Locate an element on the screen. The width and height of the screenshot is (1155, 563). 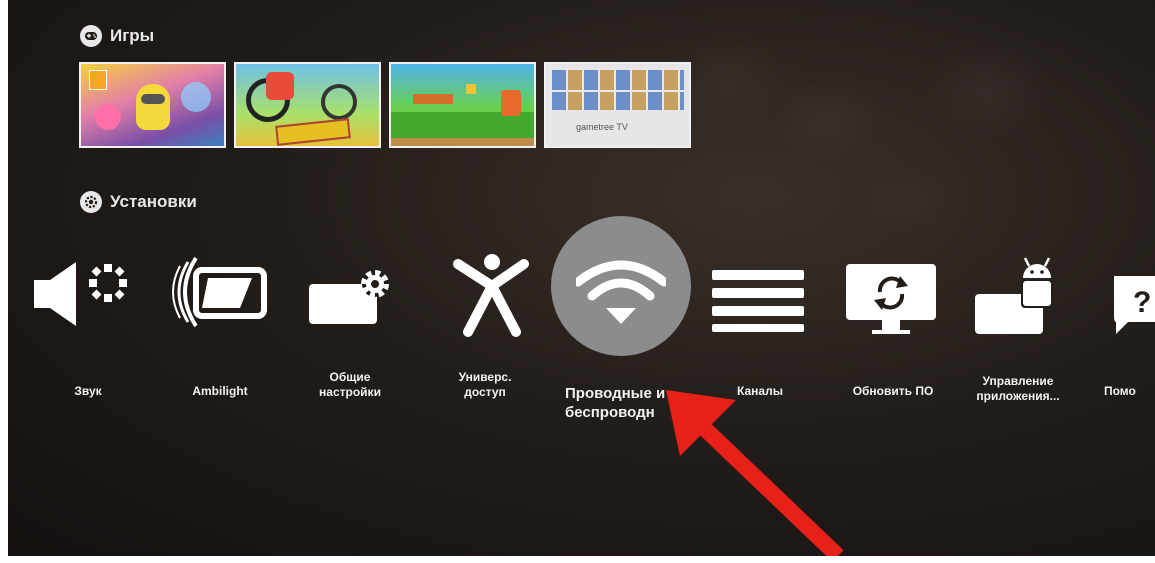
games-row: gametree TV is located at coordinates (385, 105).